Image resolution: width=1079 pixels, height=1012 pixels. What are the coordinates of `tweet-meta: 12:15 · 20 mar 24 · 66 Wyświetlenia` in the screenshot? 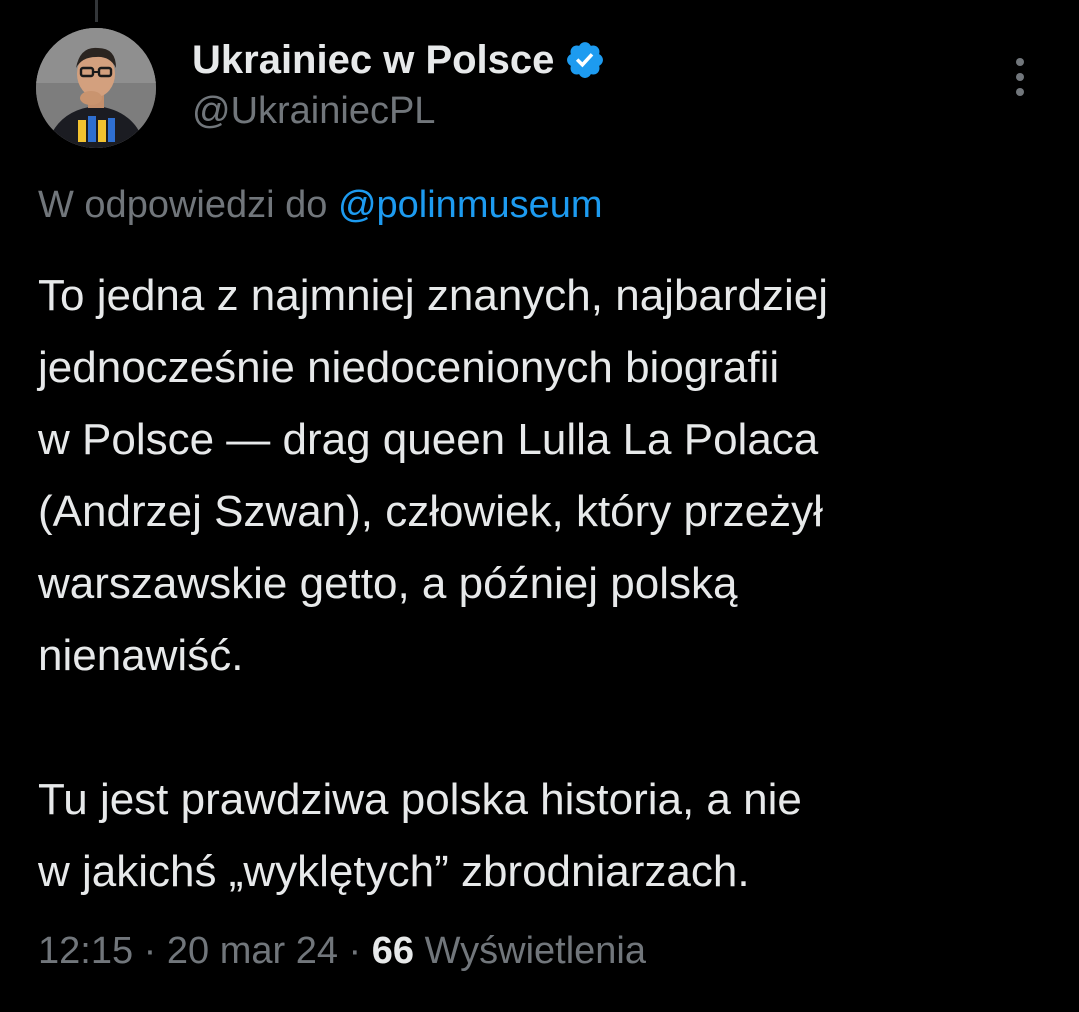 It's located at (342, 951).